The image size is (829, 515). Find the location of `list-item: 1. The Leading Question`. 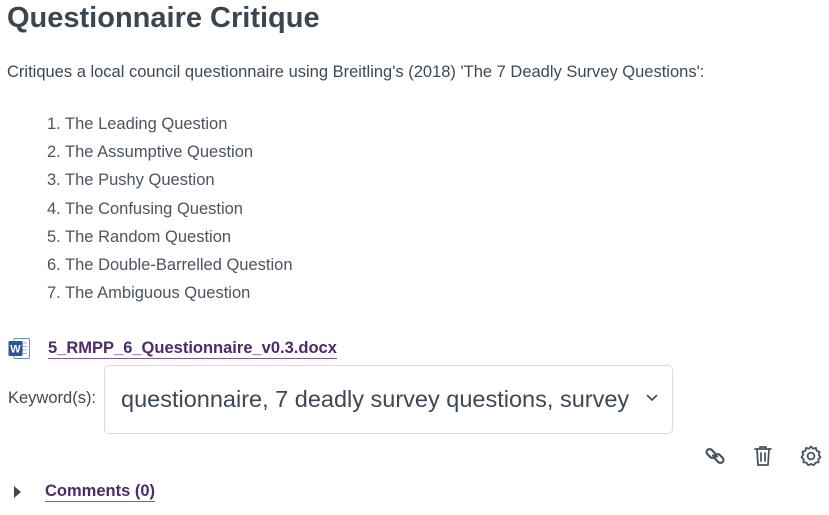

list-item: 1. The Leading Question is located at coordinates (137, 124).